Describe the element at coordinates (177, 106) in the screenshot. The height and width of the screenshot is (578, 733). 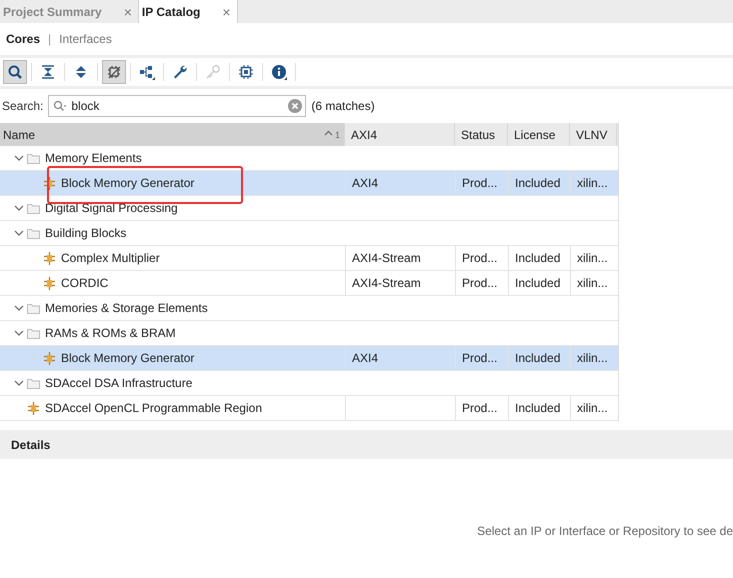
I see `search-field: block` at that location.